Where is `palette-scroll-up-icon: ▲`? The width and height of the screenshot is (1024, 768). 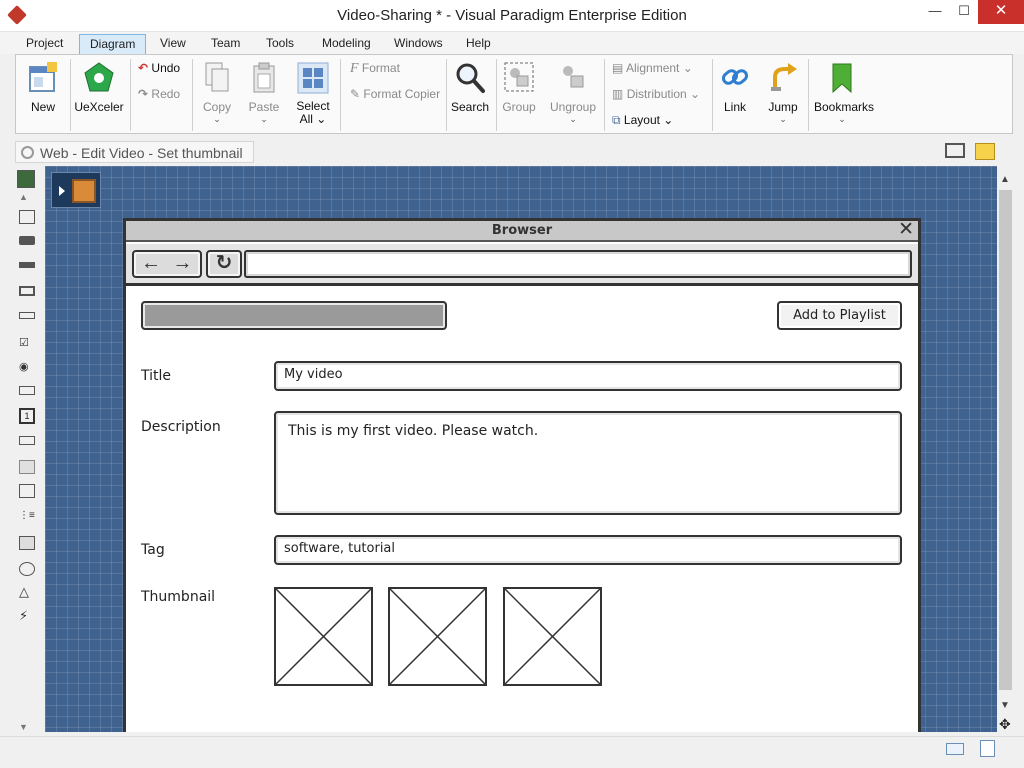 palette-scroll-up-icon: ▲ is located at coordinates (27, 199).